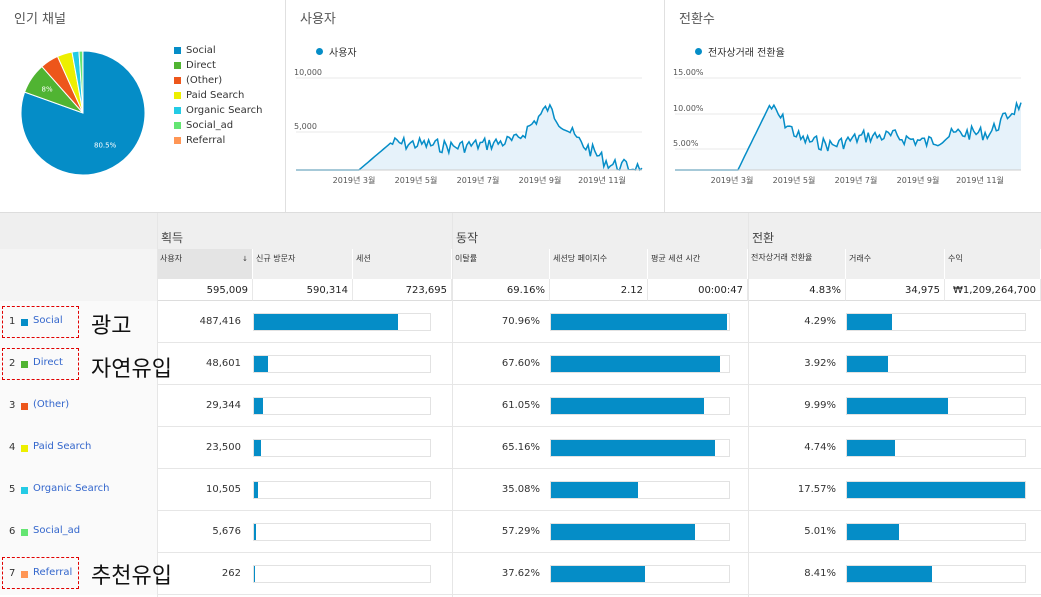 The image size is (1041, 597). I want to click on group-acquisition-title: 획득, so click(172, 238).